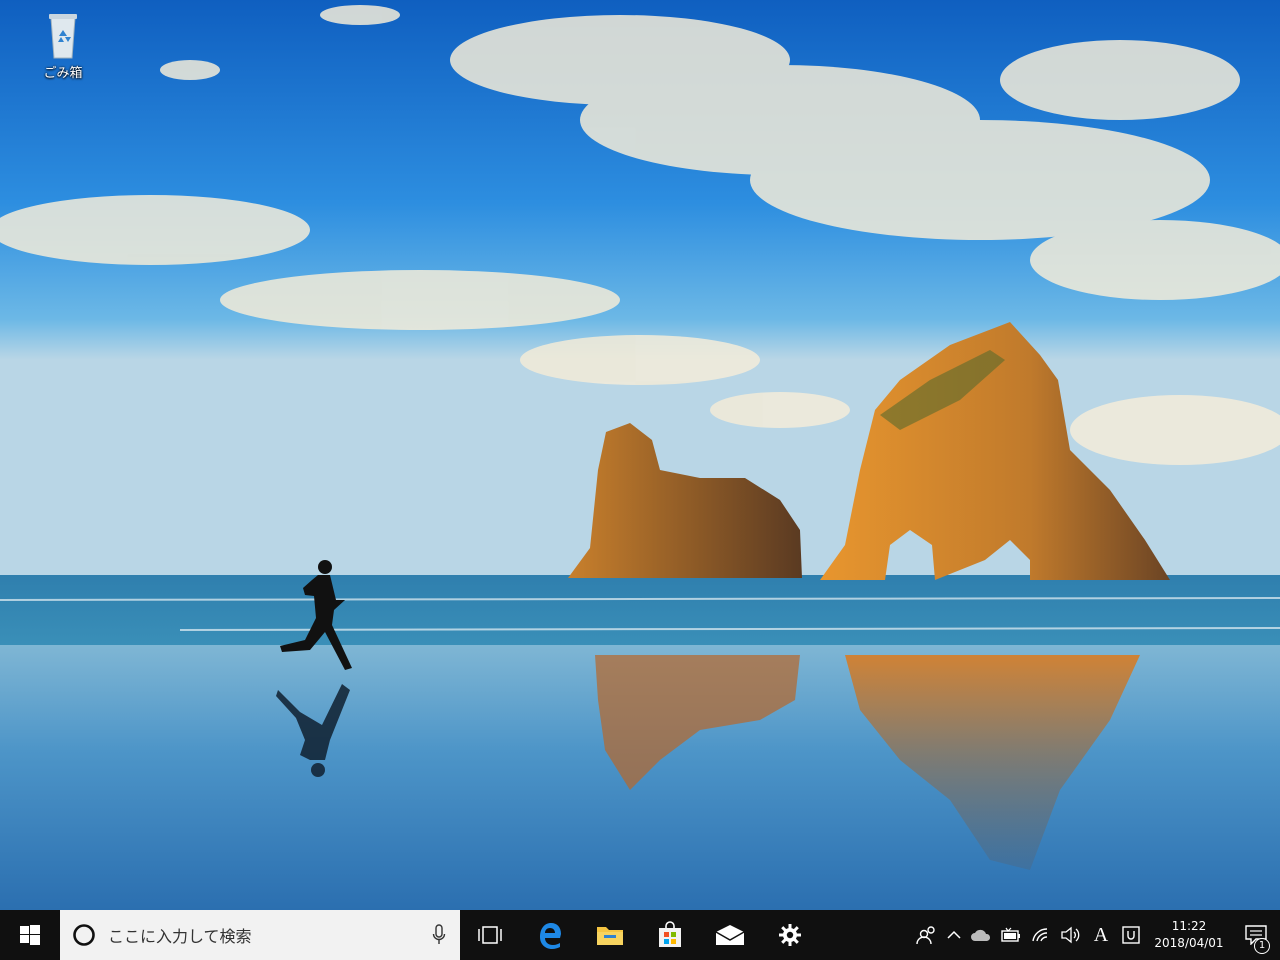  I want to click on clock-time: 11:22, so click(1189, 926).